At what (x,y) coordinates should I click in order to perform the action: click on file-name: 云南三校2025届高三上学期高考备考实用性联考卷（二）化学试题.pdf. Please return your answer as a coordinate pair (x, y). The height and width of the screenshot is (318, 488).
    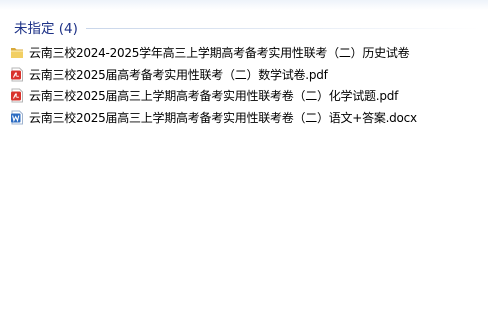
    Looking at the image, I should click on (214, 96).